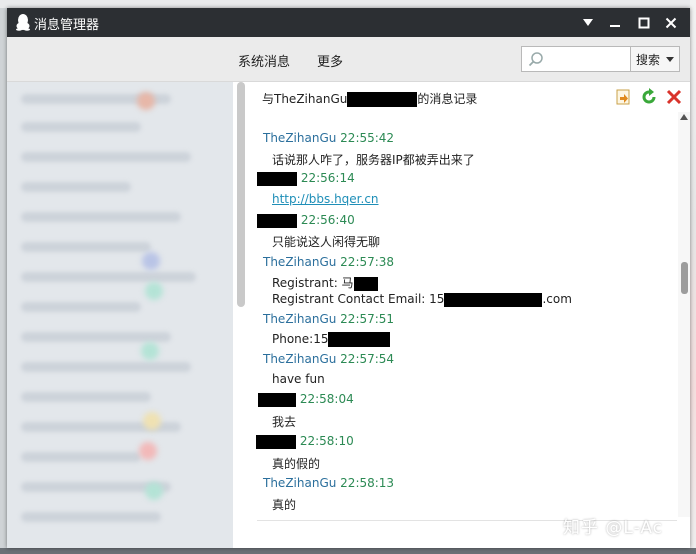 The image size is (696, 554). What do you see at coordinates (329, 319) in the screenshot?
I see `message-header: TheZihanGu 22:57:51` at bounding box center [329, 319].